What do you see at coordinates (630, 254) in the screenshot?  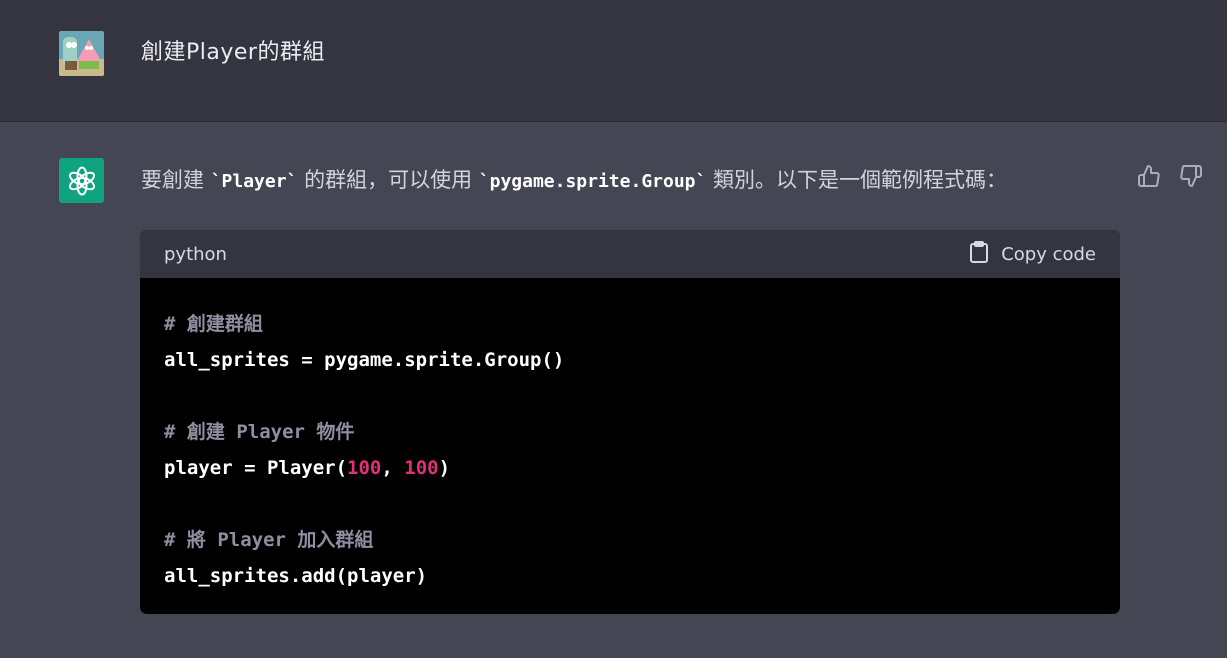 I see `code-block-header: python Copy code` at bounding box center [630, 254].